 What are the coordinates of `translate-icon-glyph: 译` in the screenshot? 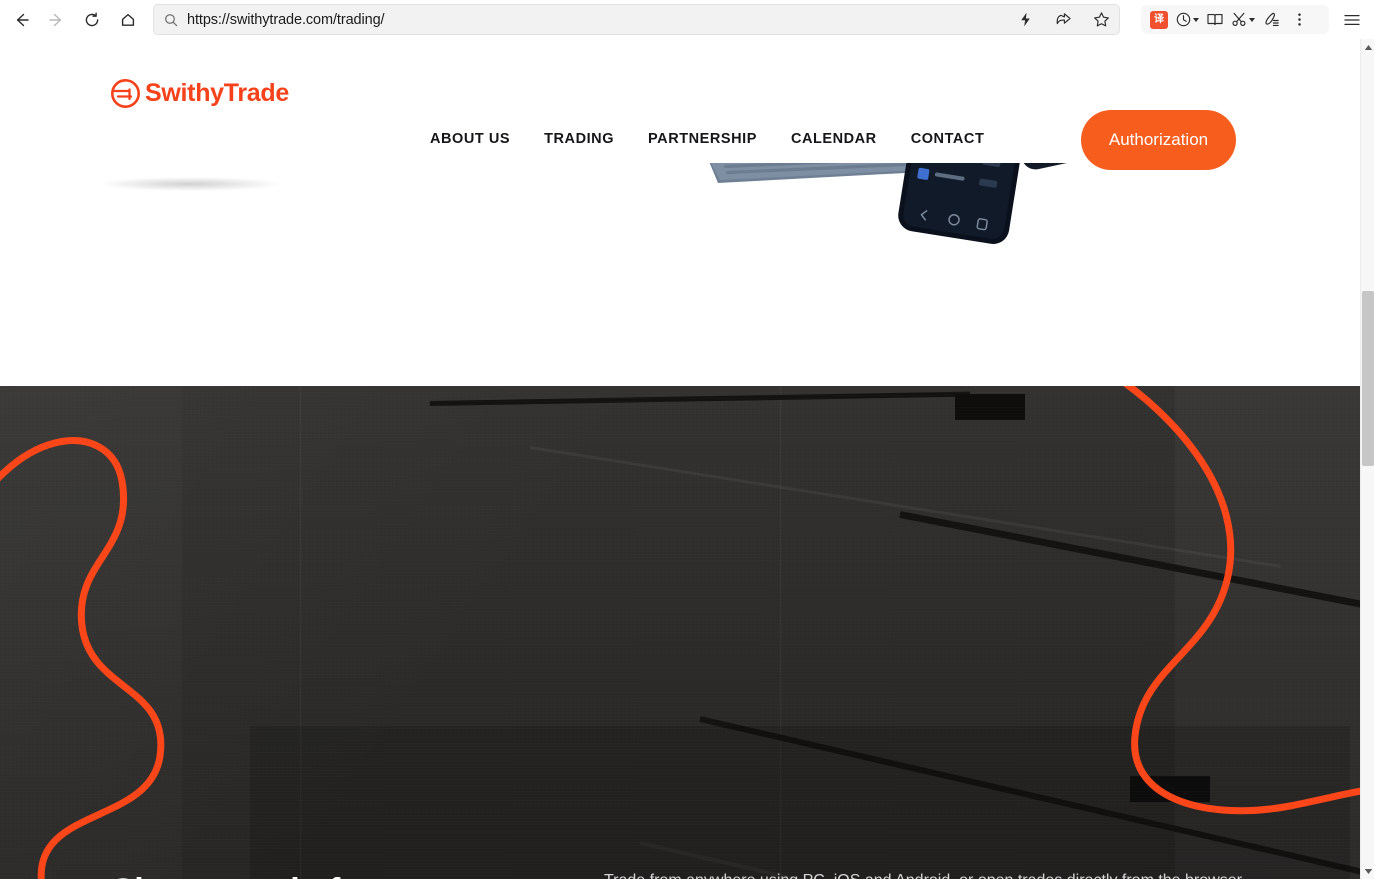 It's located at (1159, 19).